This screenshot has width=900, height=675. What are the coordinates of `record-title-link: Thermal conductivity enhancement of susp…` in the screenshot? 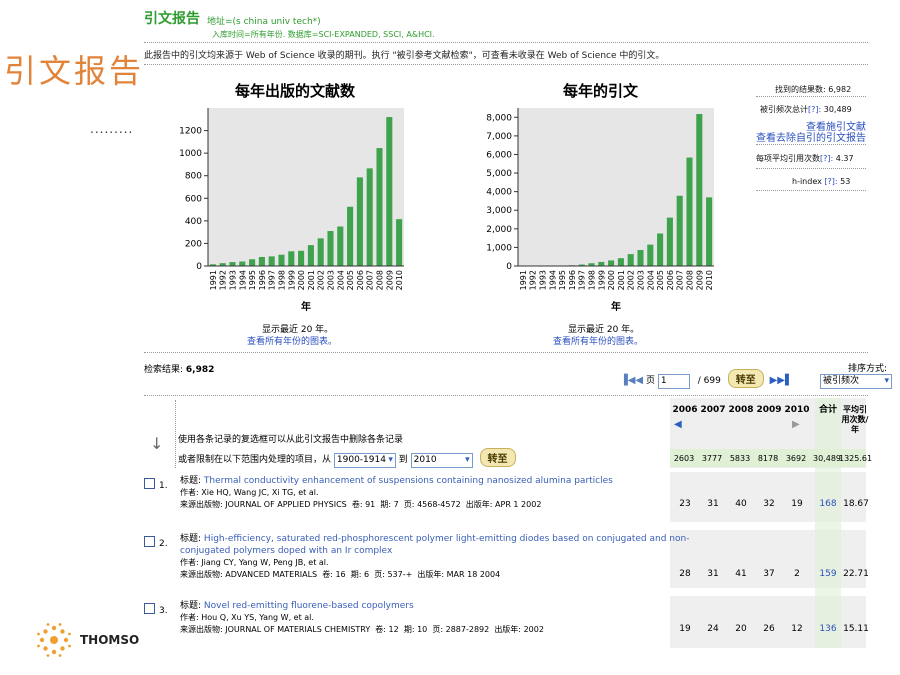 It's located at (408, 481).